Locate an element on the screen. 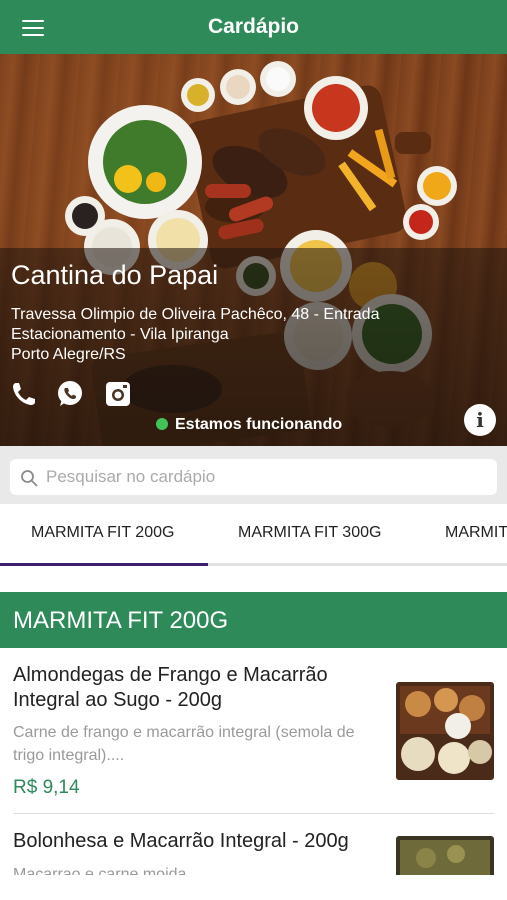 Image resolution: width=507 pixels, height=900 pixels. item-name-line-1: Bolonhesa e Macarrão Integral - 200g is located at coordinates (181, 841).